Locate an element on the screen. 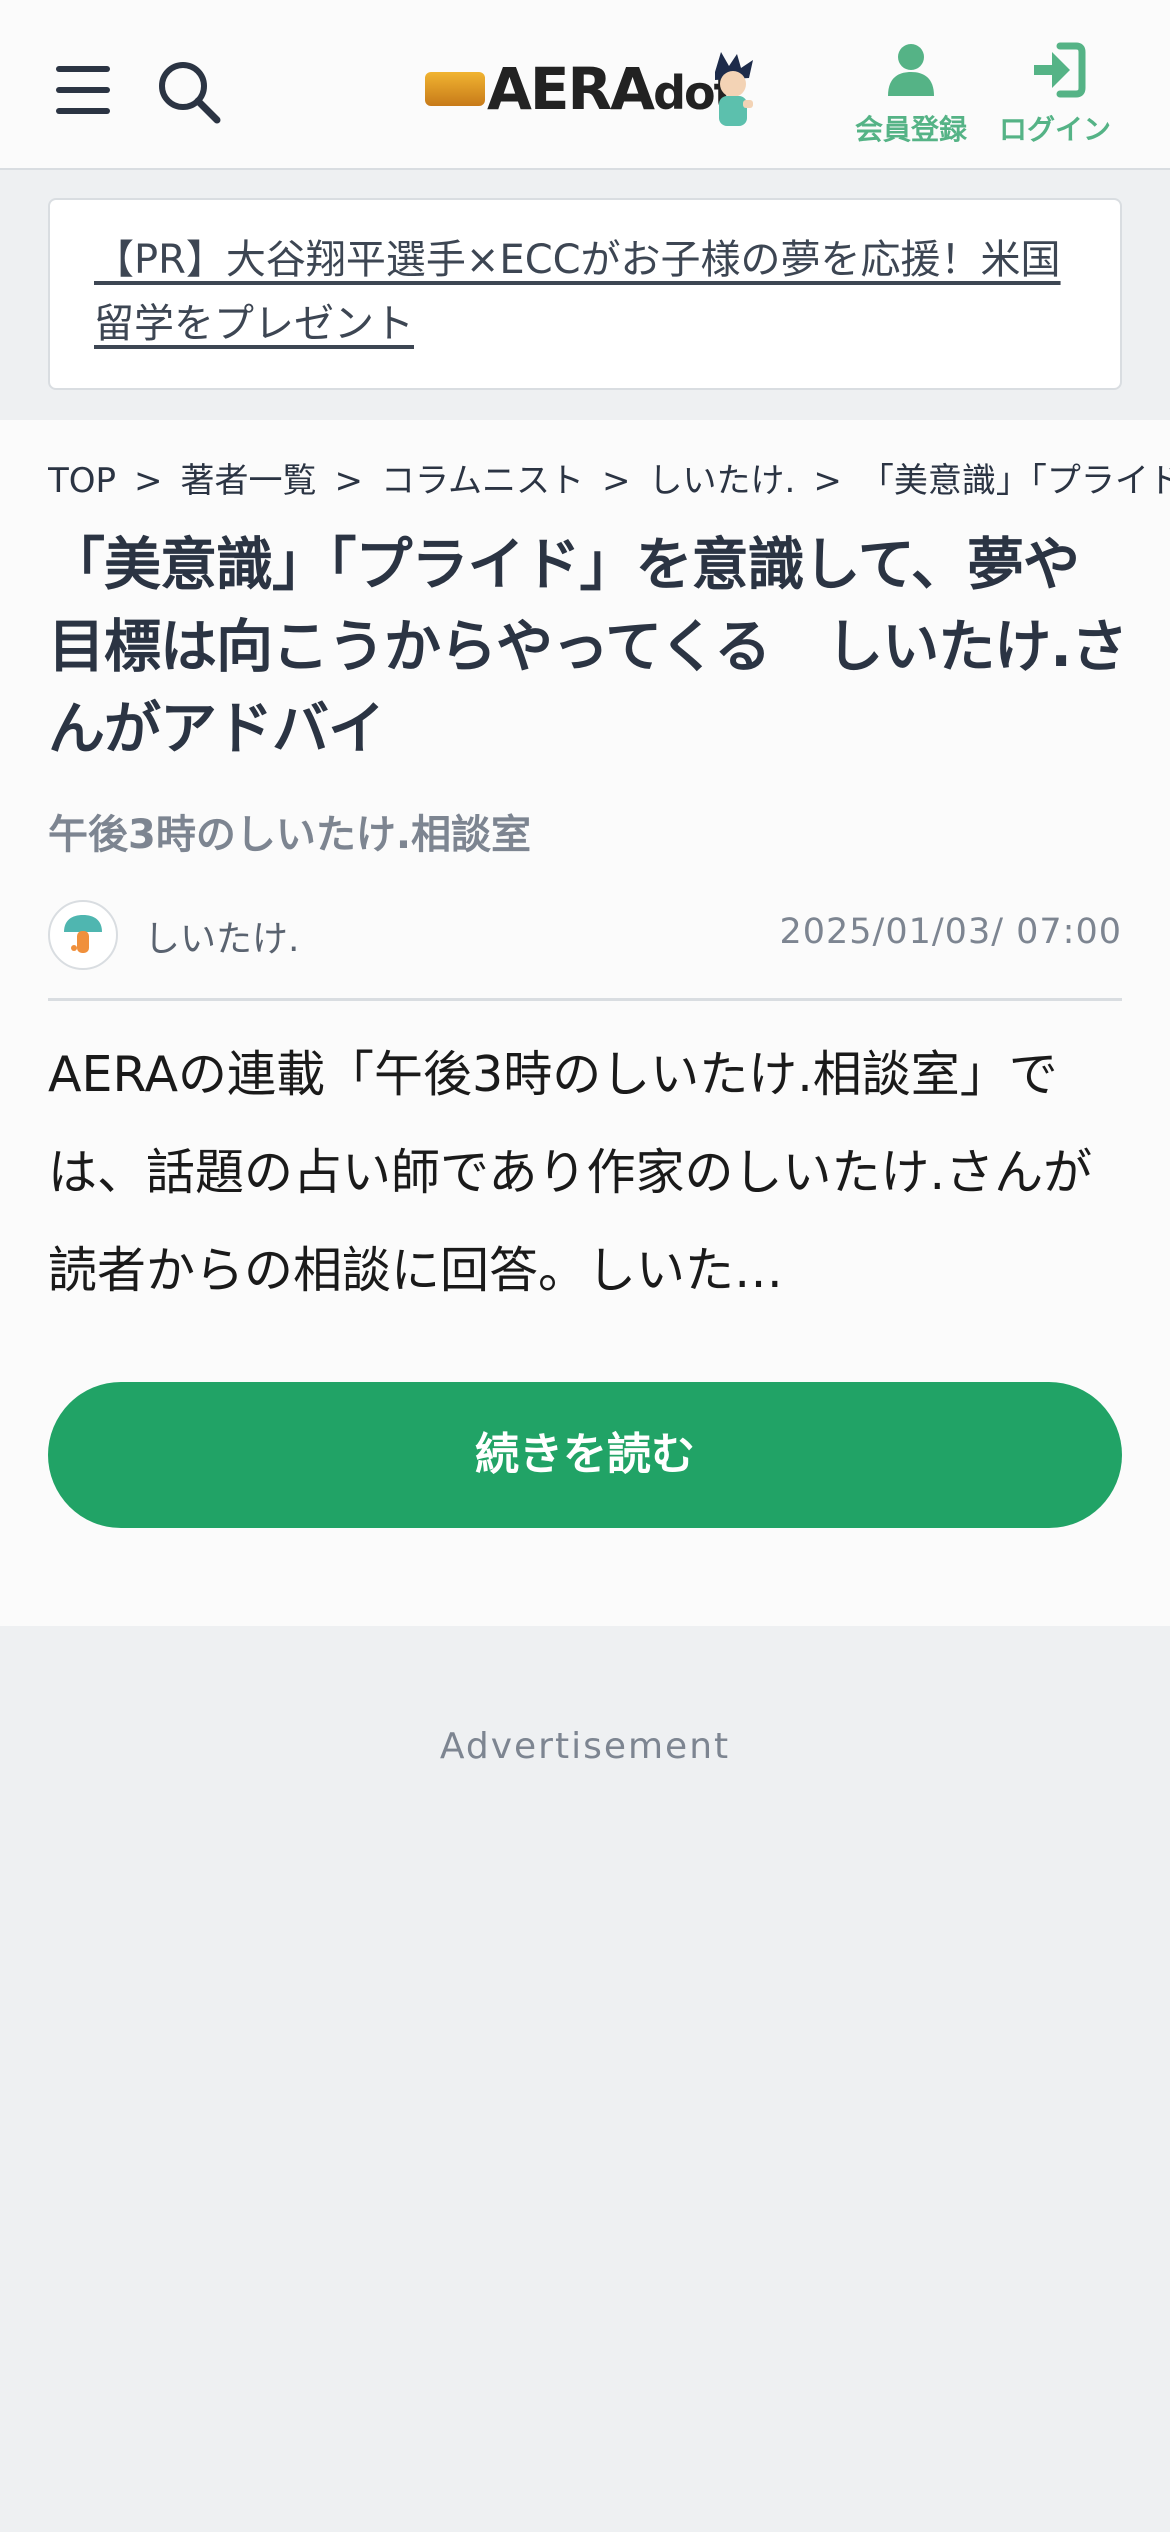  breadcrumb-columnist: コラムニスト is located at coordinates (482, 481).